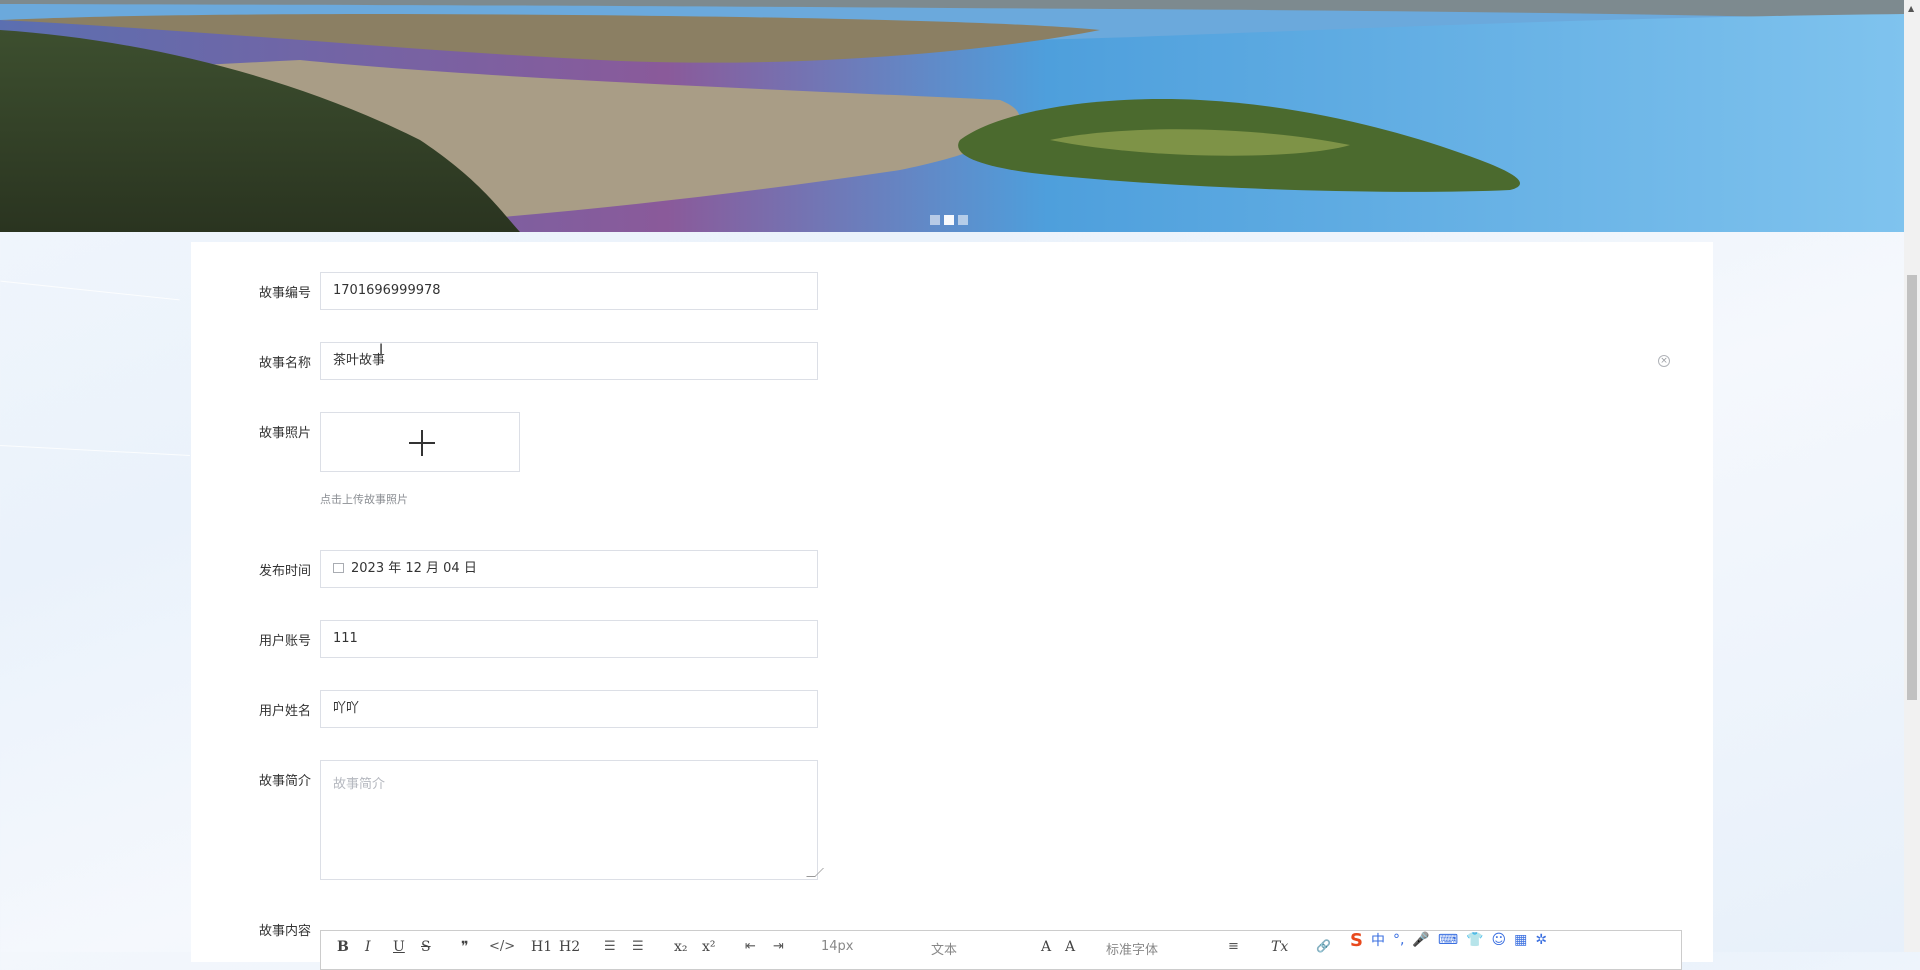 Image resolution: width=1920 pixels, height=970 pixels. What do you see at coordinates (541, 947) in the screenshot?
I see `h1-button: H1` at bounding box center [541, 947].